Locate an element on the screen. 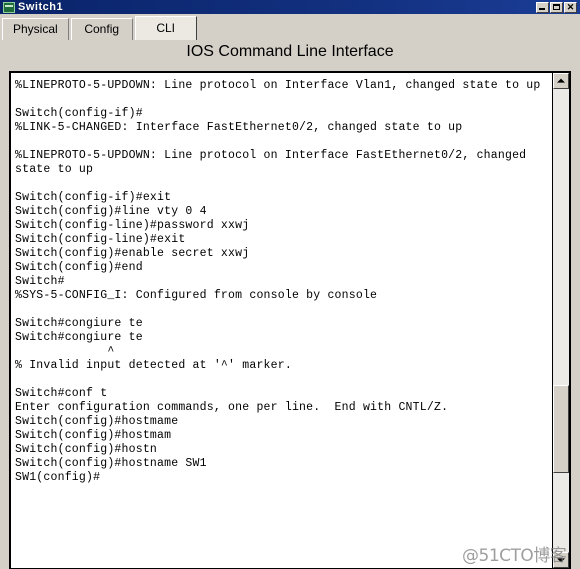 This screenshot has height=569, width=580. tab-physical: Physical is located at coordinates (35, 29).